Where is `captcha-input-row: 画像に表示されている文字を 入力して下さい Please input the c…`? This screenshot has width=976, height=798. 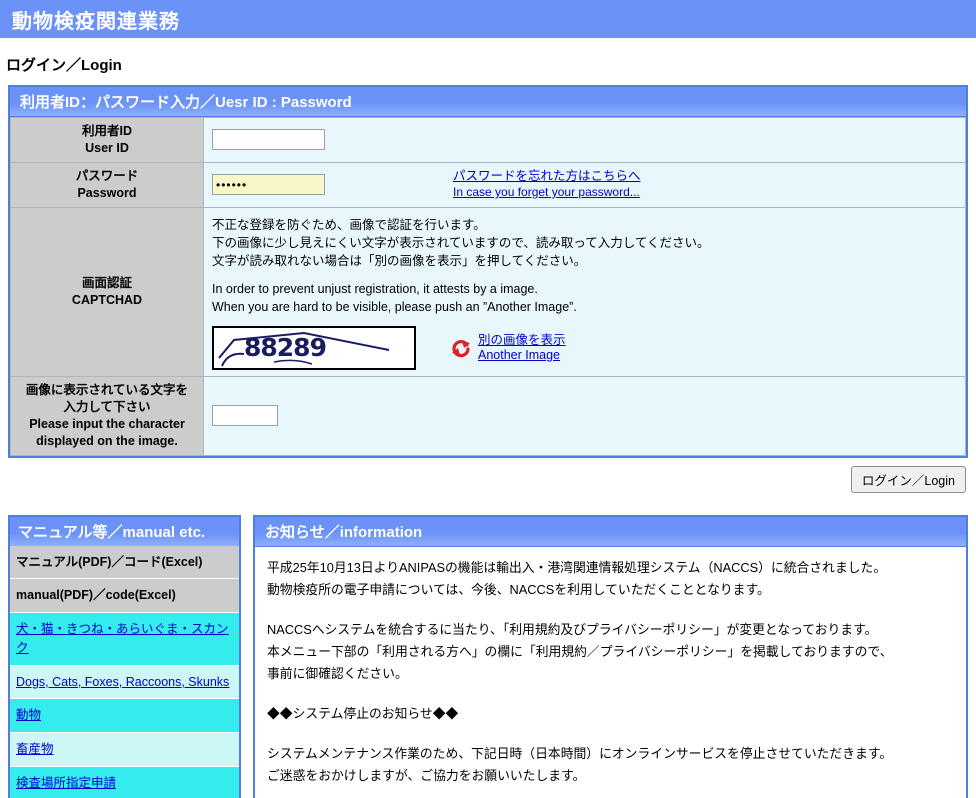
captcha-input-row: 画像に表示されている文字を 入力して下さい Please input the c… is located at coordinates (488, 416).